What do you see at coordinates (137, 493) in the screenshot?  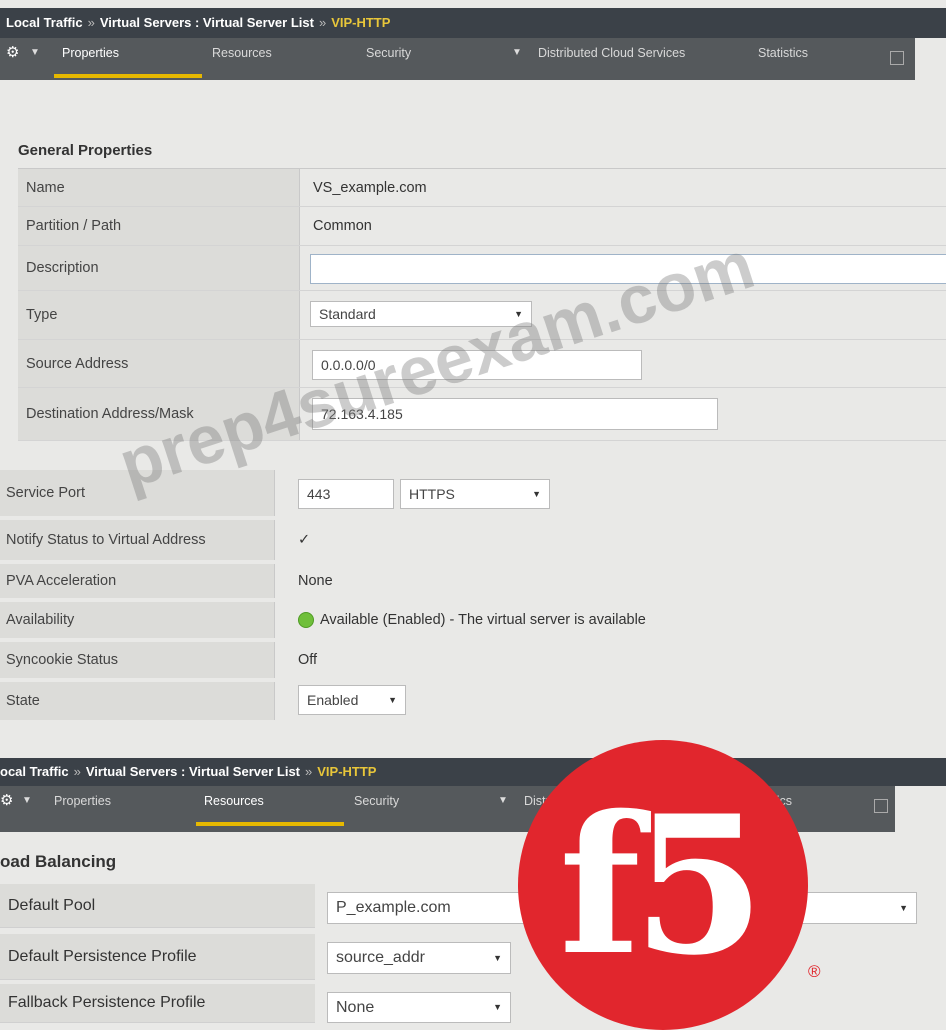 I see `service-port-label: Service Port` at bounding box center [137, 493].